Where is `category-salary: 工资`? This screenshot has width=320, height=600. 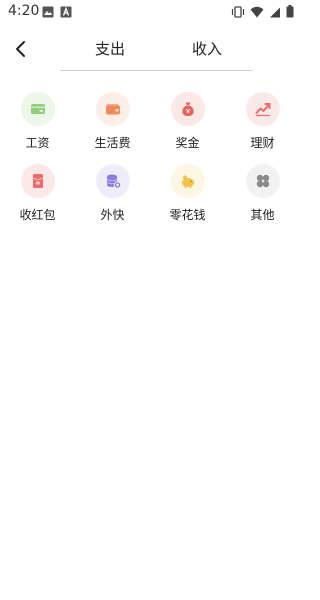 category-salary: 工资 is located at coordinates (37, 121).